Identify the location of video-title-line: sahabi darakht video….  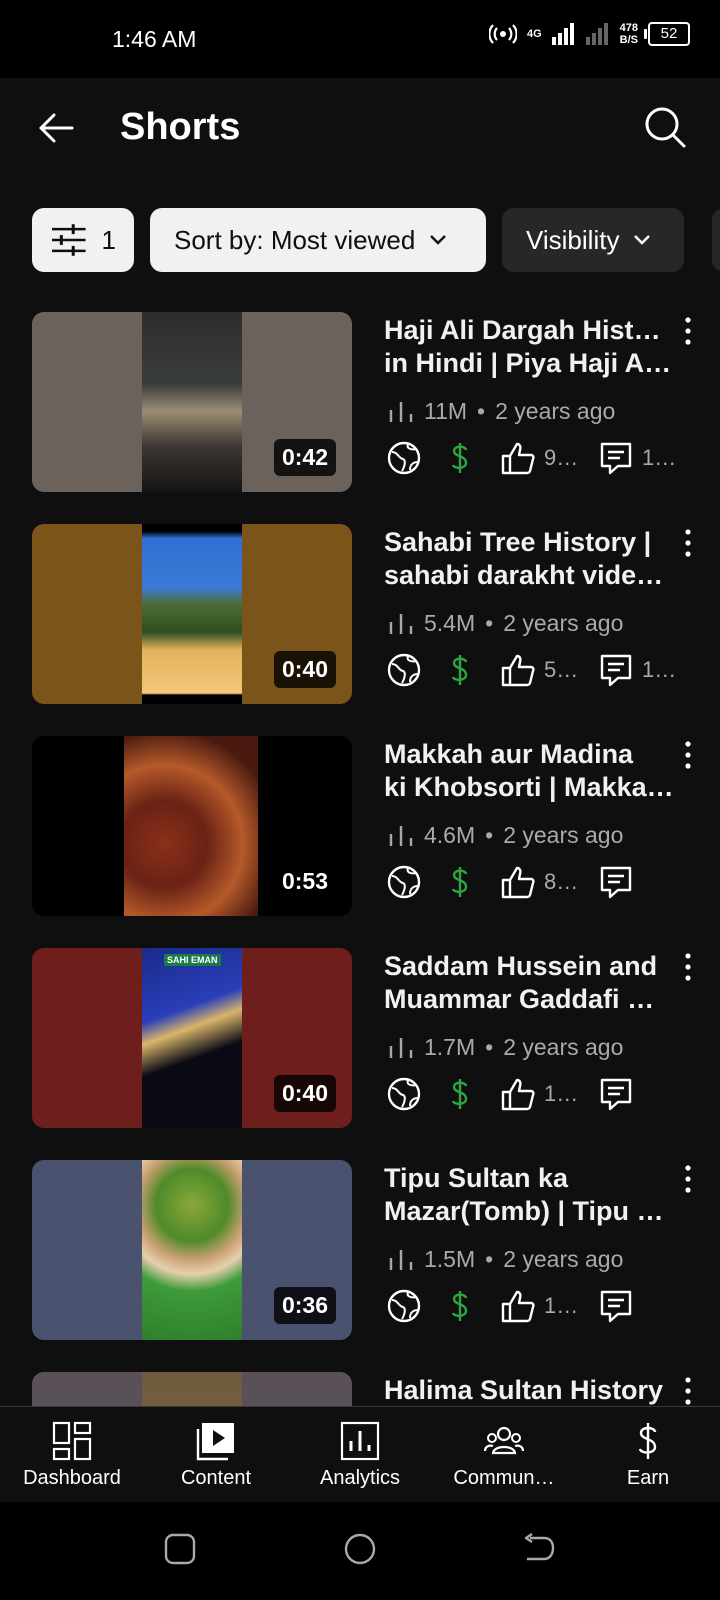
(529, 575).